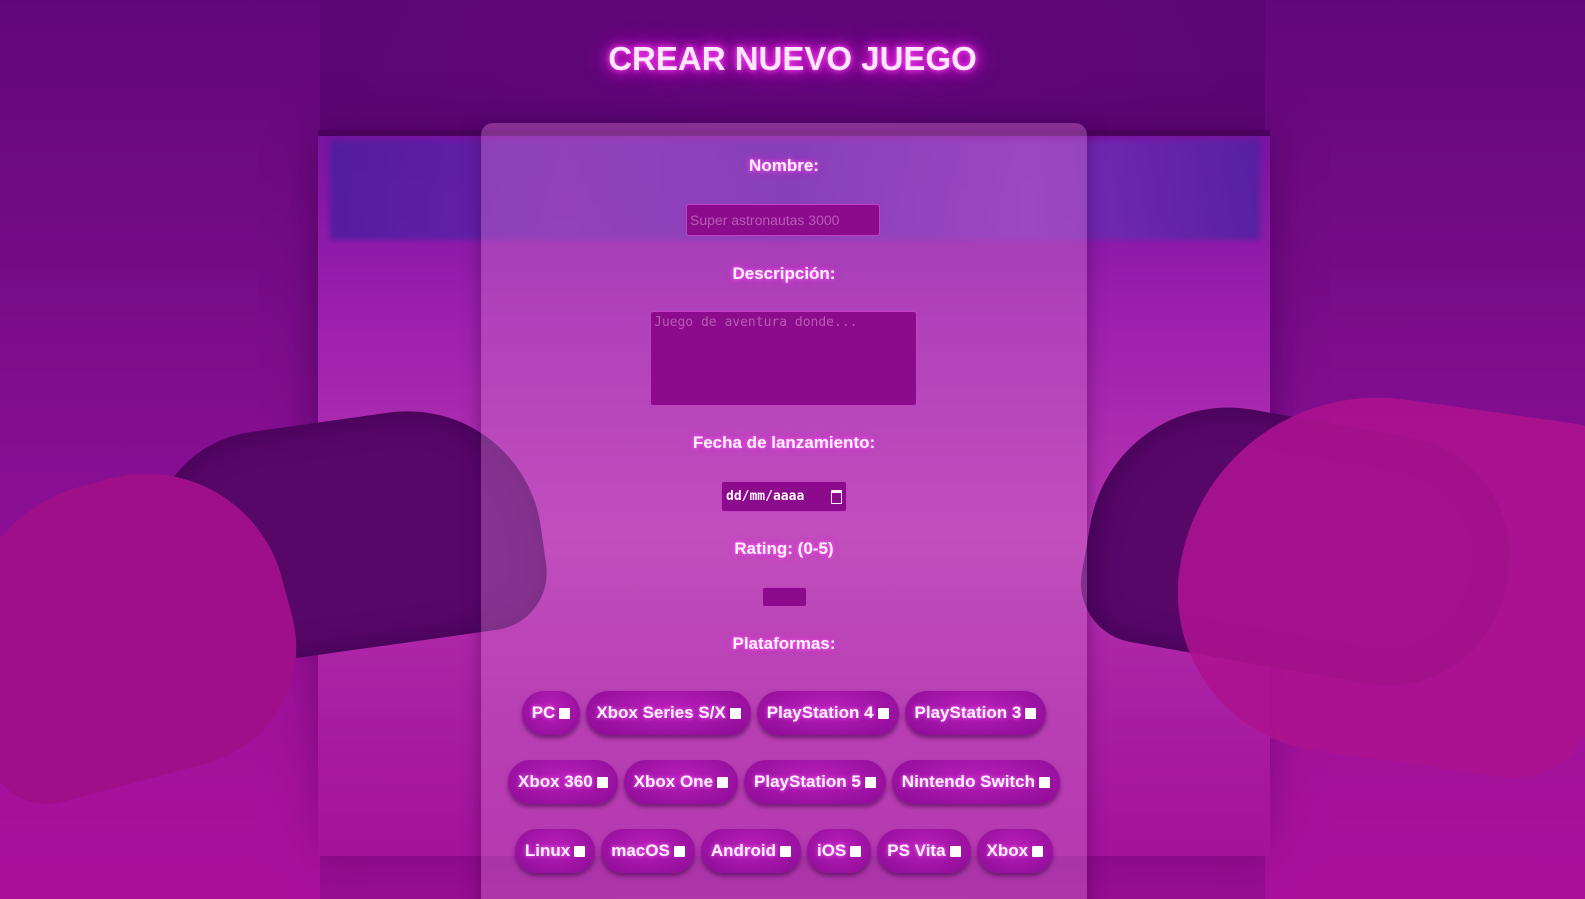 The image size is (1585, 899). Describe the element at coordinates (765, 496) in the screenshot. I see `release-date-placeholder: dd/mm/aaaa` at that location.